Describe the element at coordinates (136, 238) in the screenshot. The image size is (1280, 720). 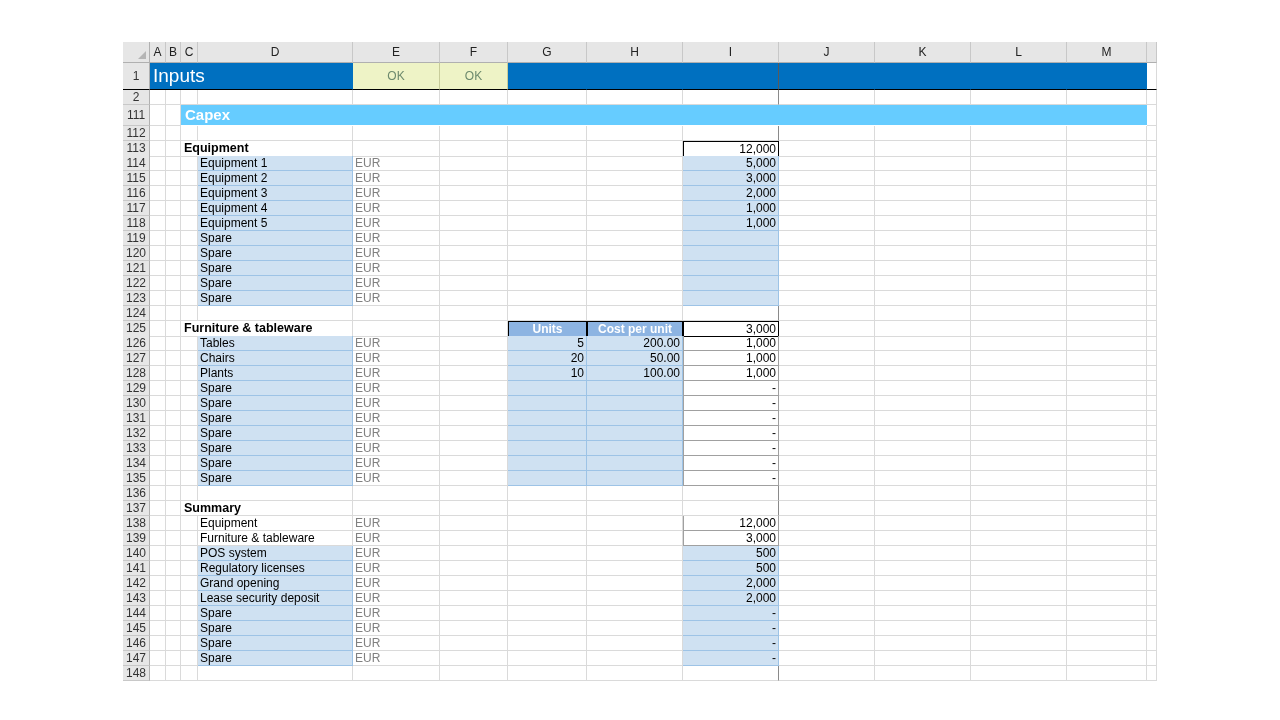
I see `row-number: 119` at that location.